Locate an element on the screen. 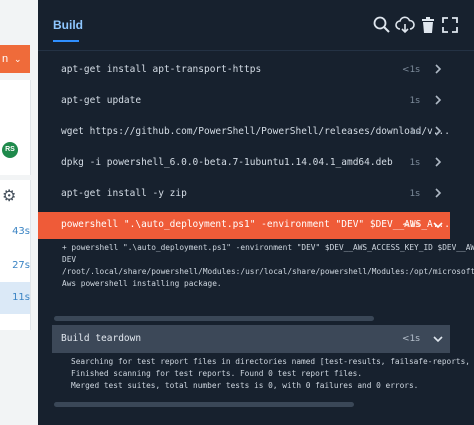 The width and height of the screenshot is (474, 425). gear-icon: ⚙ is located at coordinates (9, 196).